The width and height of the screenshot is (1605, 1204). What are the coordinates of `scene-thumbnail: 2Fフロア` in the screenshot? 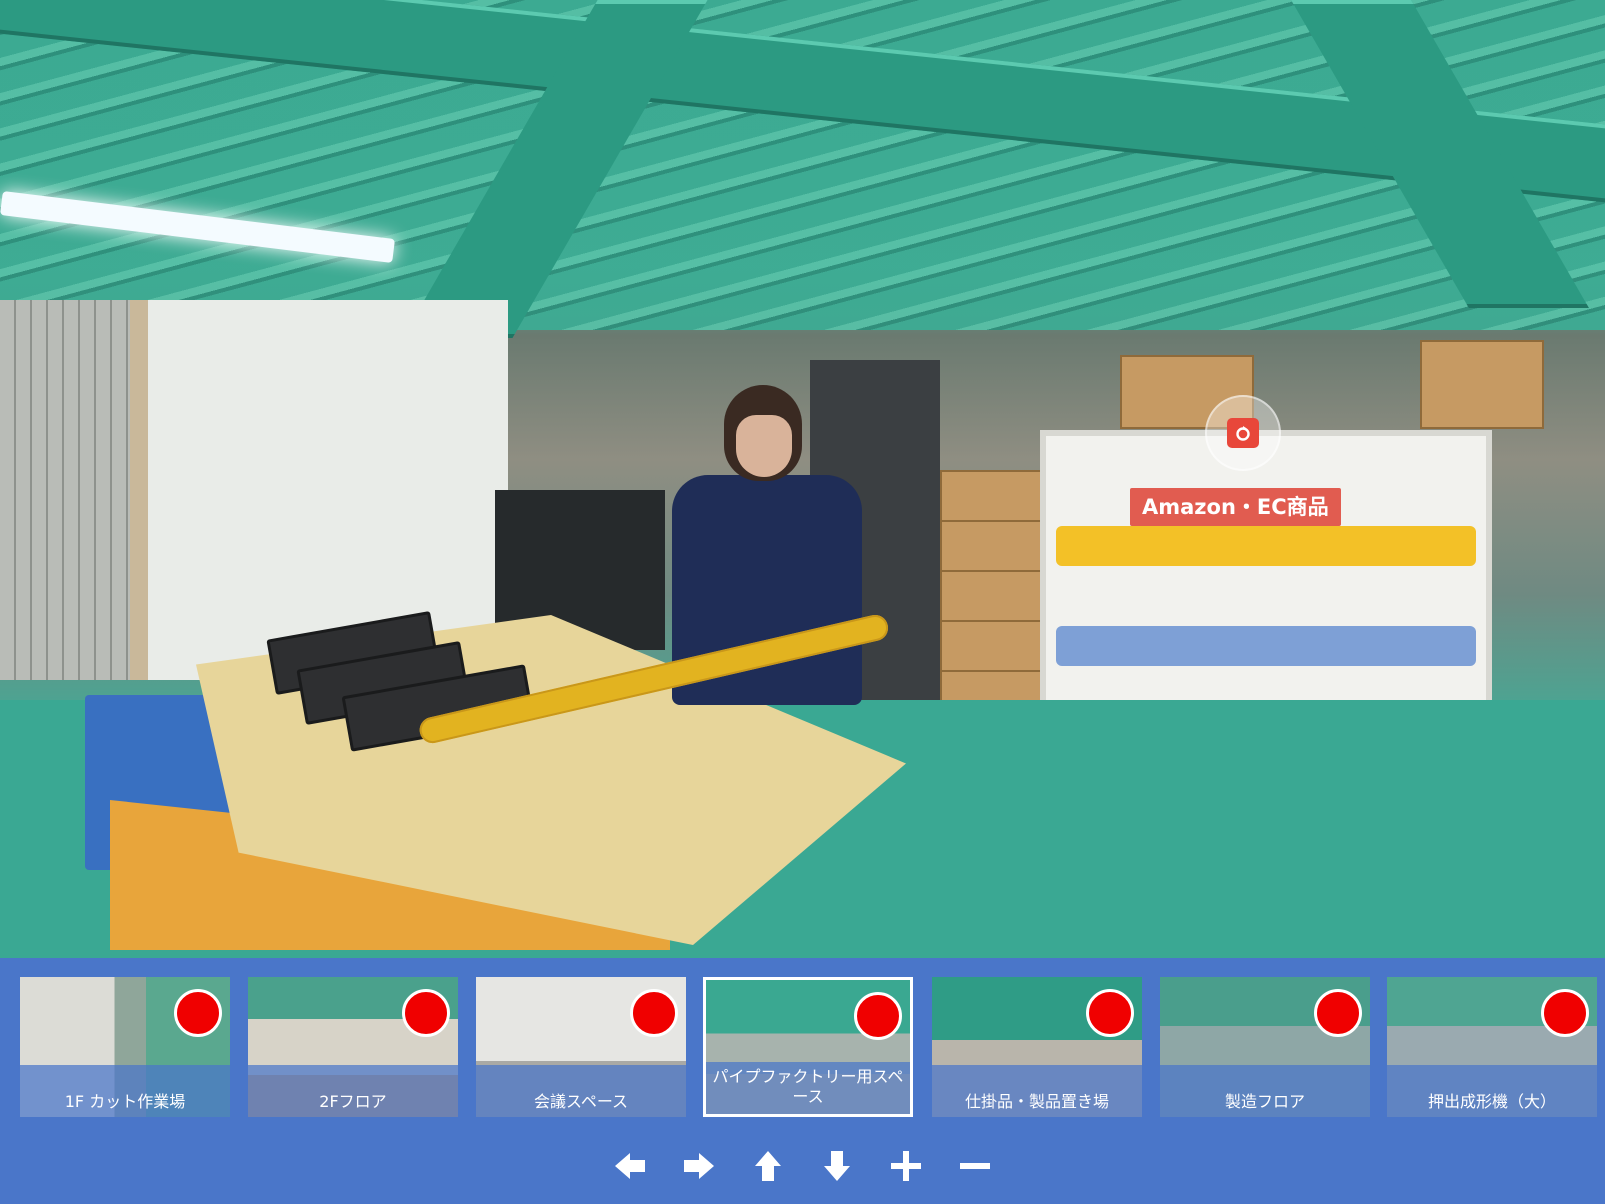 It's located at (353, 1047).